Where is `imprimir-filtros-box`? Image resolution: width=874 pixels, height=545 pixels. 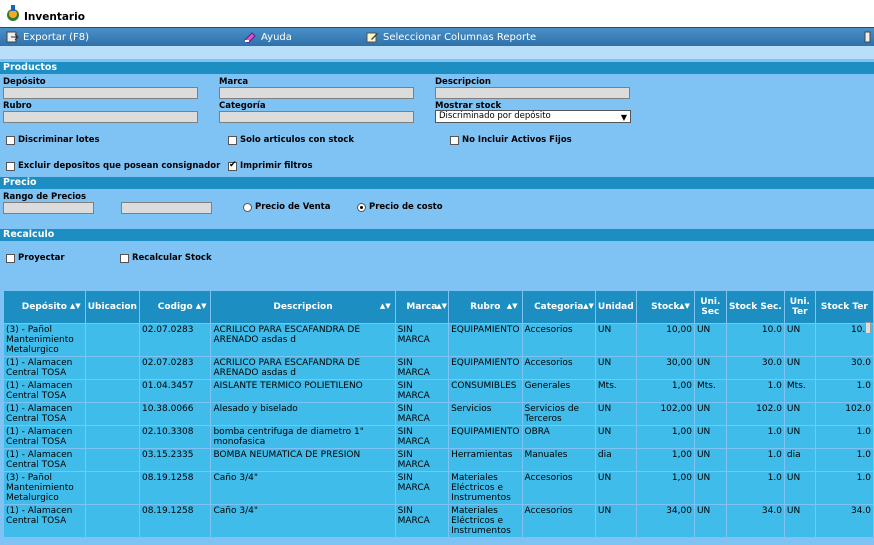 imprimir-filtros-box is located at coordinates (232, 165).